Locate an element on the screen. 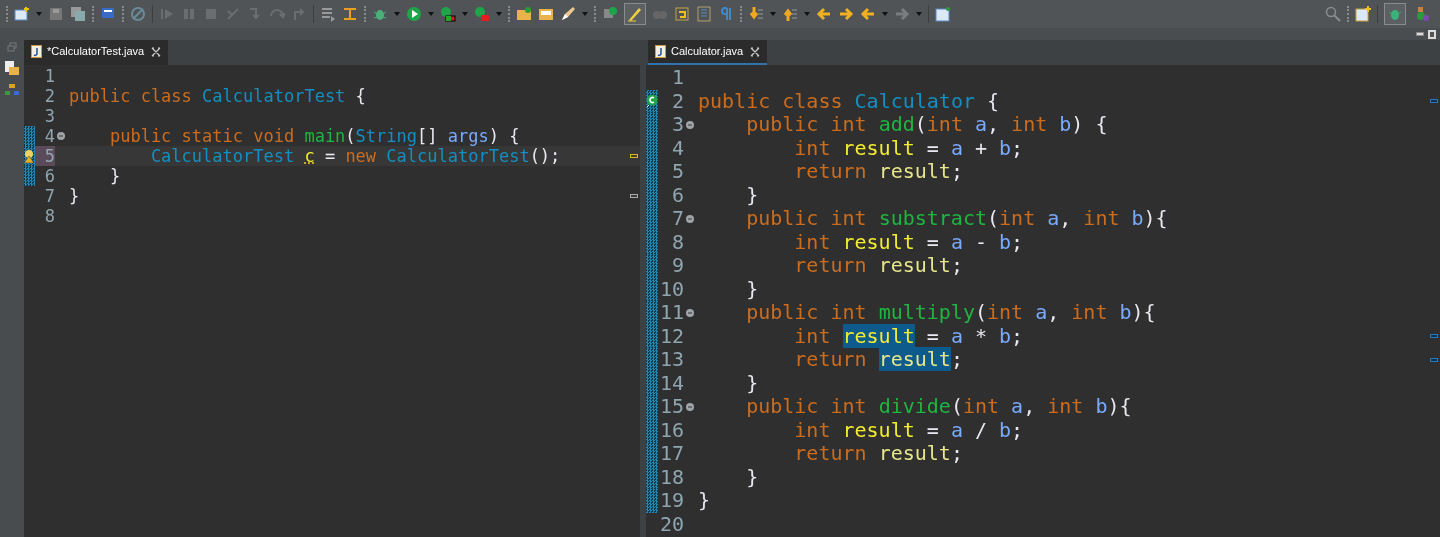 Image resolution: width=1440 pixels, height=537 pixels. line-number: 20 is located at coordinates (671, 524).